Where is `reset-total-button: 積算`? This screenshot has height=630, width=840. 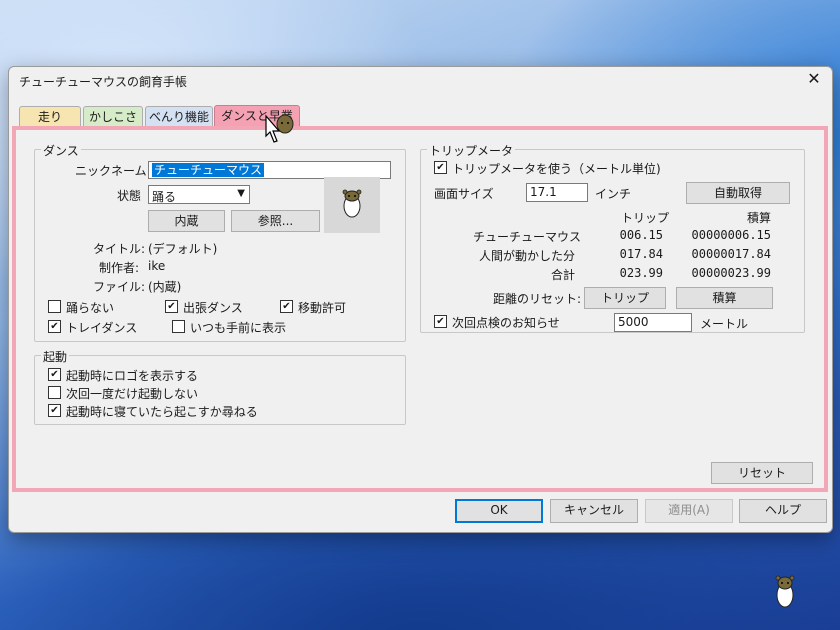
reset-total-button: 積算 is located at coordinates (724, 298).